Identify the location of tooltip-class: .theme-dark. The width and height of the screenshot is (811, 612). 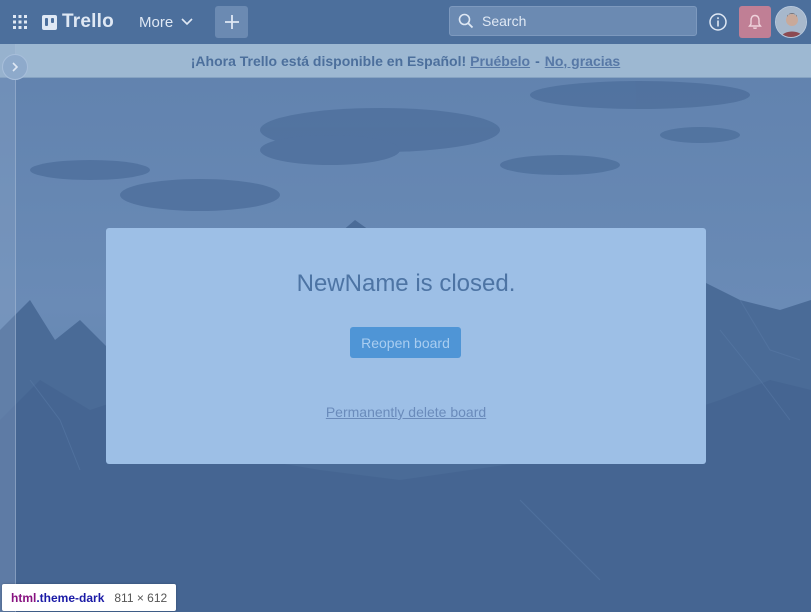
(70, 597).